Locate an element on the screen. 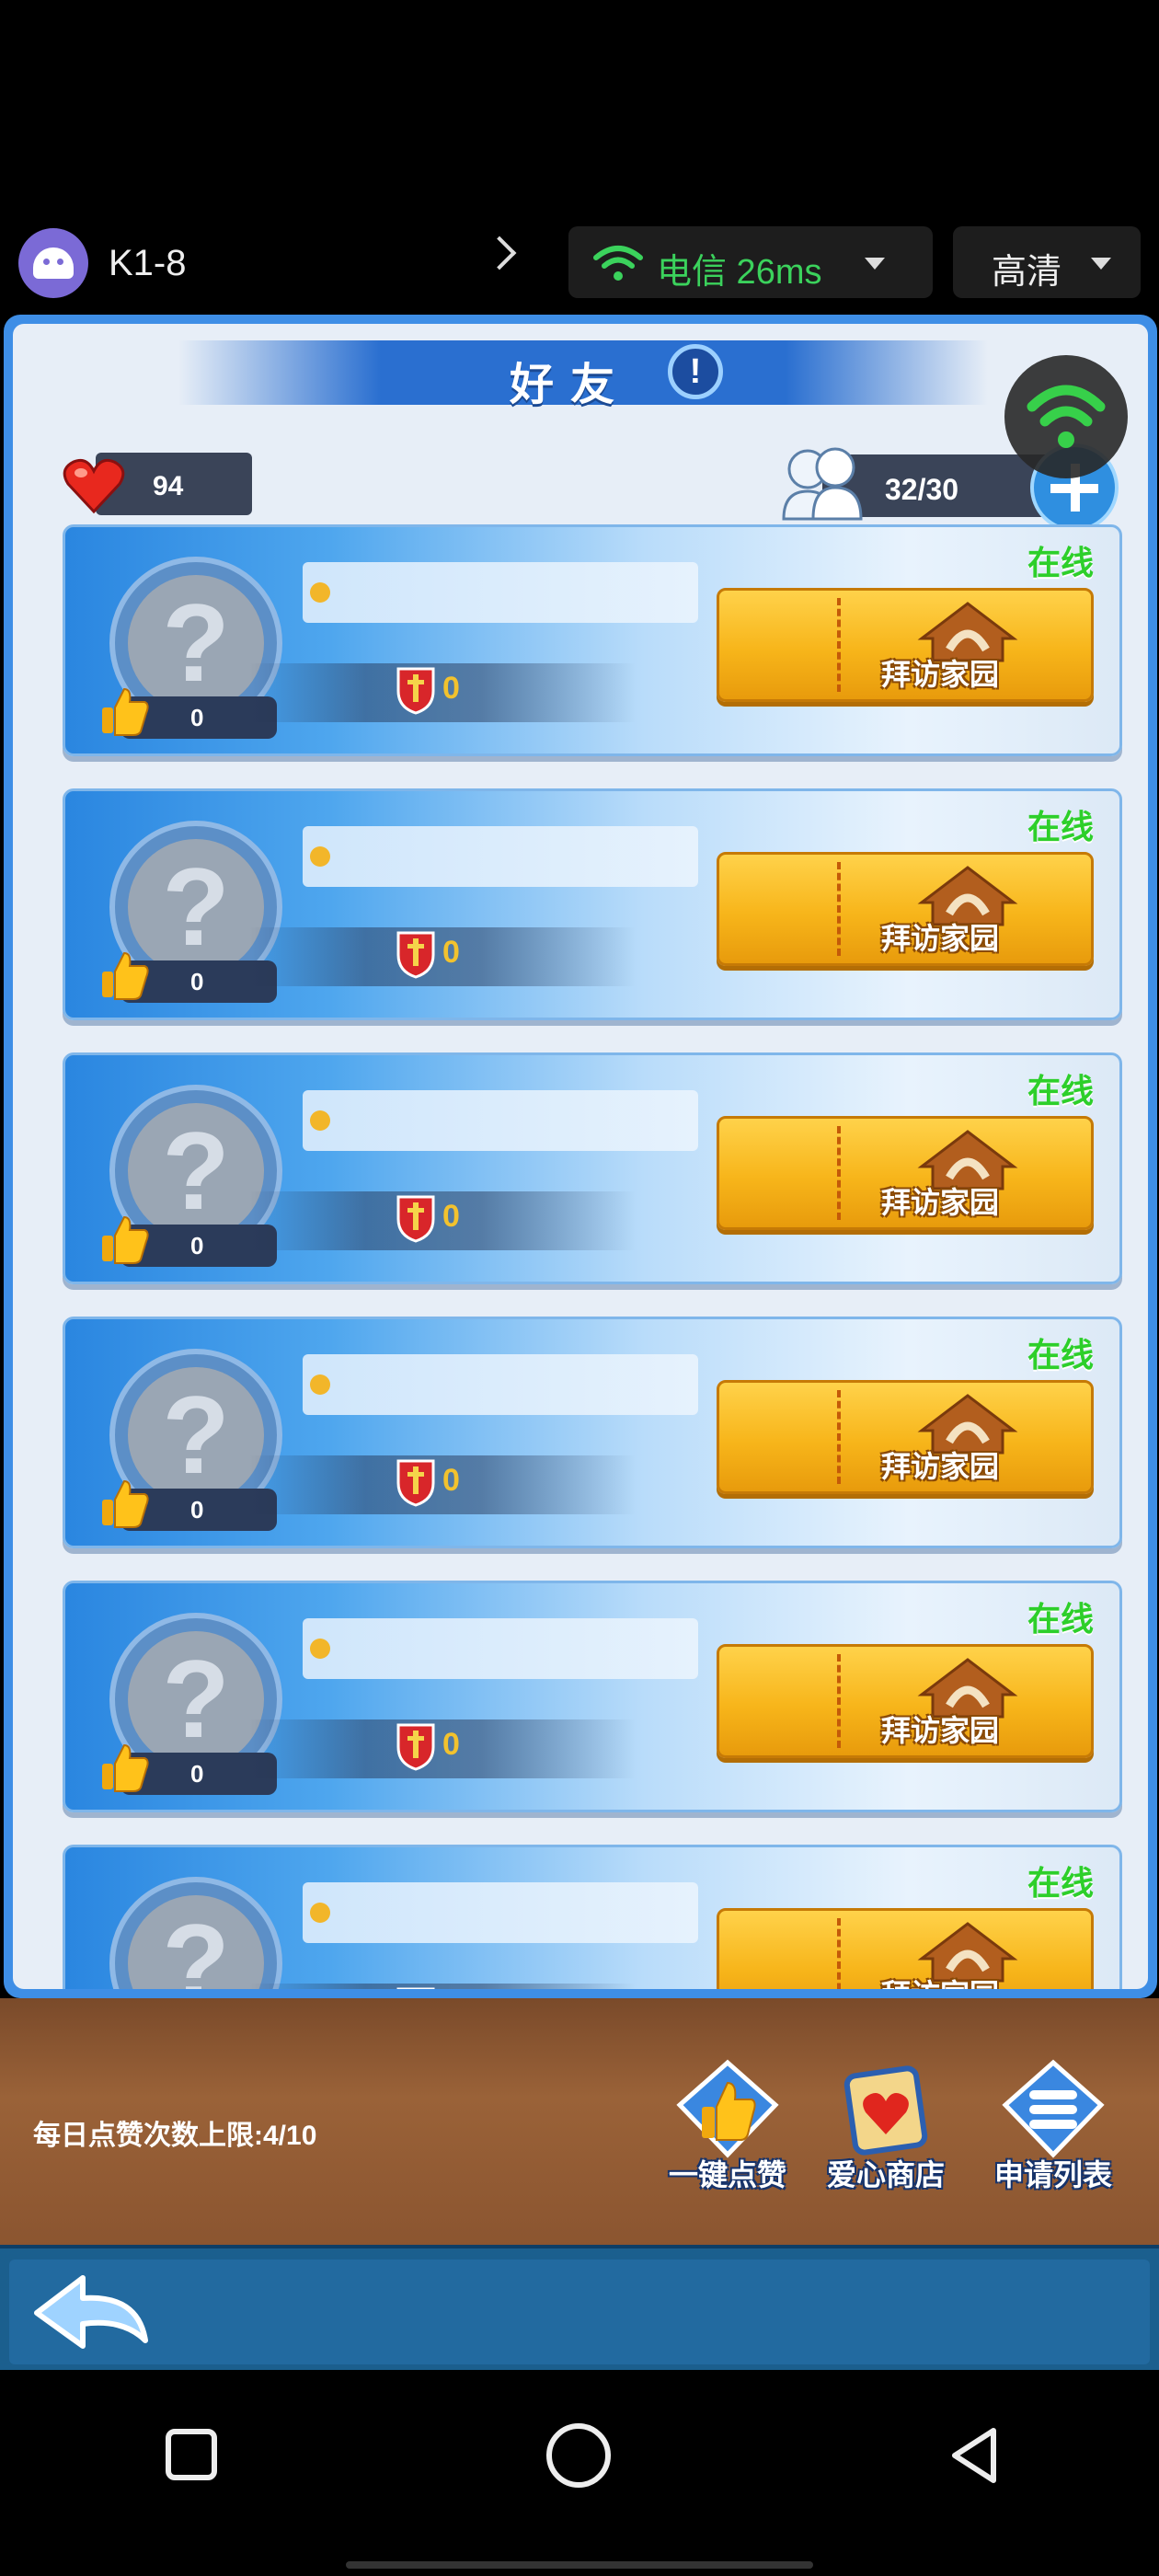 Image resolution: width=1159 pixels, height=2576 pixels. heart-shop-button: 爱心商店 is located at coordinates (886, 2126).